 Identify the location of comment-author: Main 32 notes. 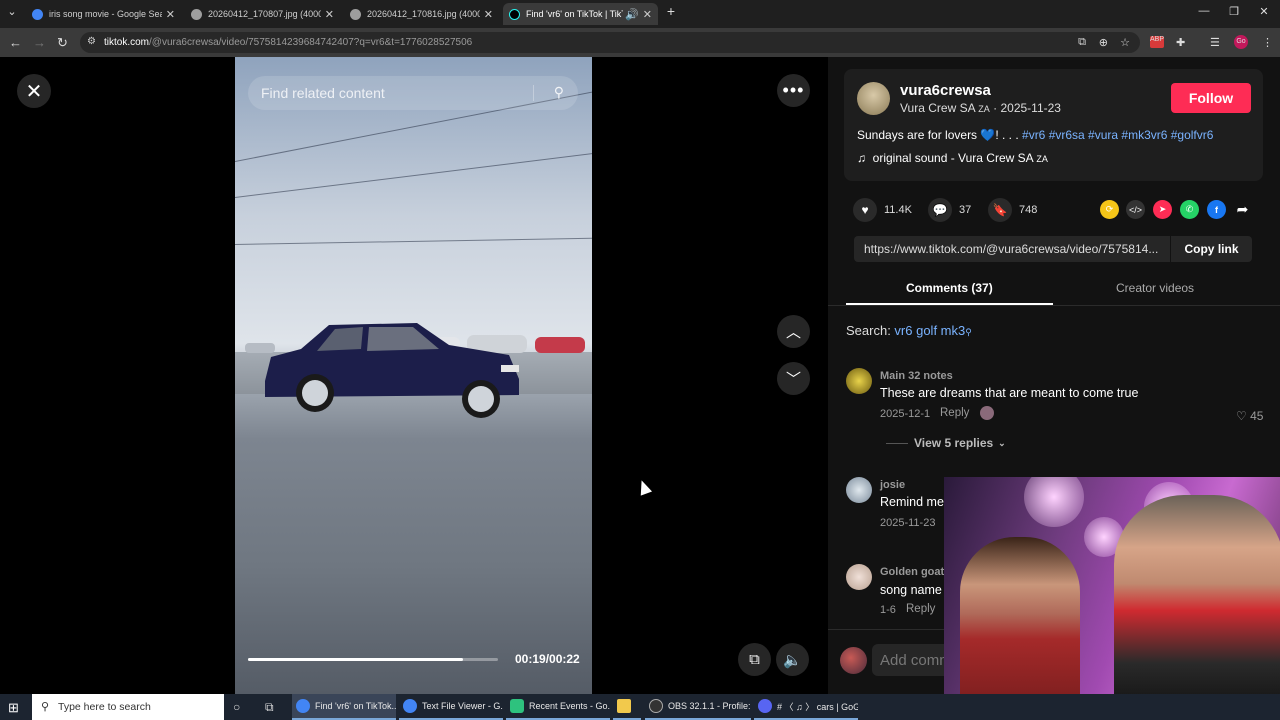
(916, 376).